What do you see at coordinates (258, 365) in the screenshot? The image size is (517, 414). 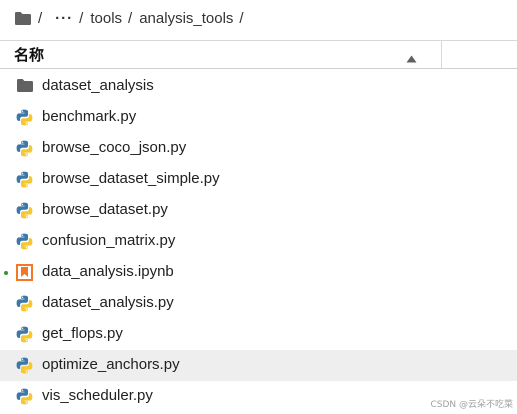 I see `file-row: optimize_anchors.py` at bounding box center [258, 365].